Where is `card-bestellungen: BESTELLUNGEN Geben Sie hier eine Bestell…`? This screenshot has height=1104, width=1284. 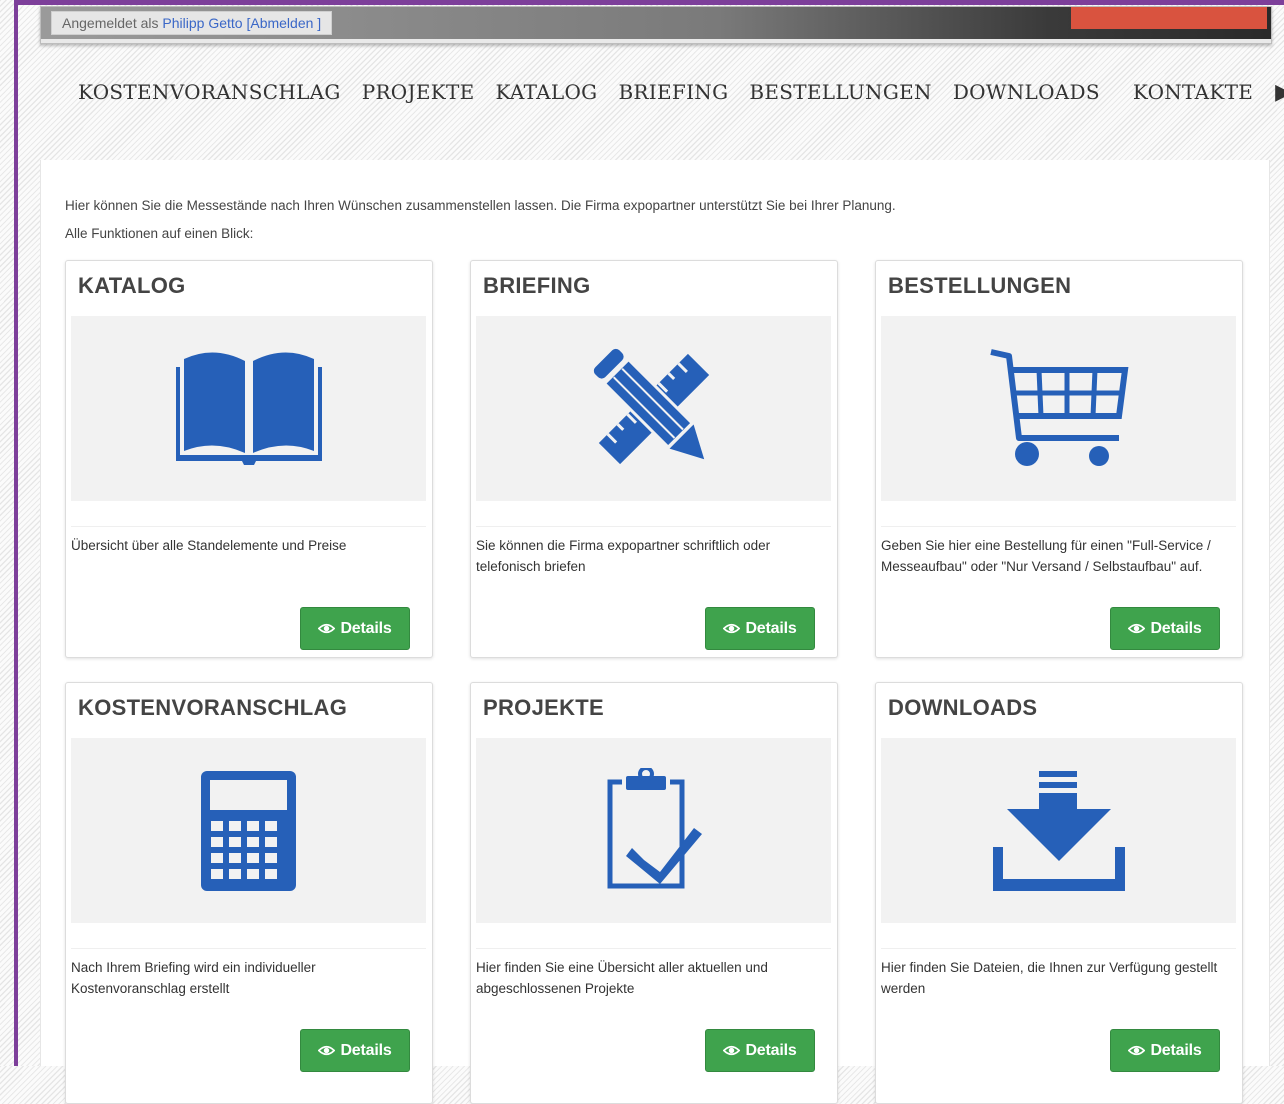
card-bestellungen: BESTELLUNGEN Geben Sie hier eine Bestell… is located at coordinates (1059, 459).